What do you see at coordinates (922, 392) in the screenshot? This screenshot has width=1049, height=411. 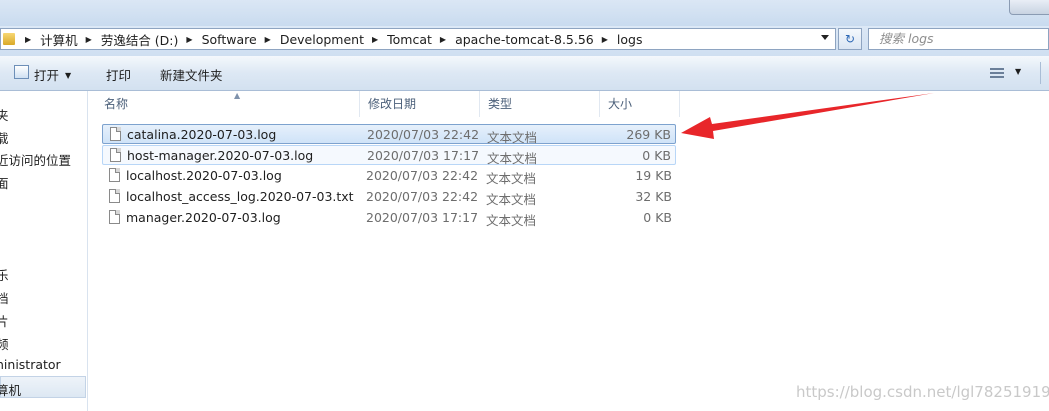 I see `watermark: https://blog.csdn.net/lgl782519197` at bounding box center [922, 392].